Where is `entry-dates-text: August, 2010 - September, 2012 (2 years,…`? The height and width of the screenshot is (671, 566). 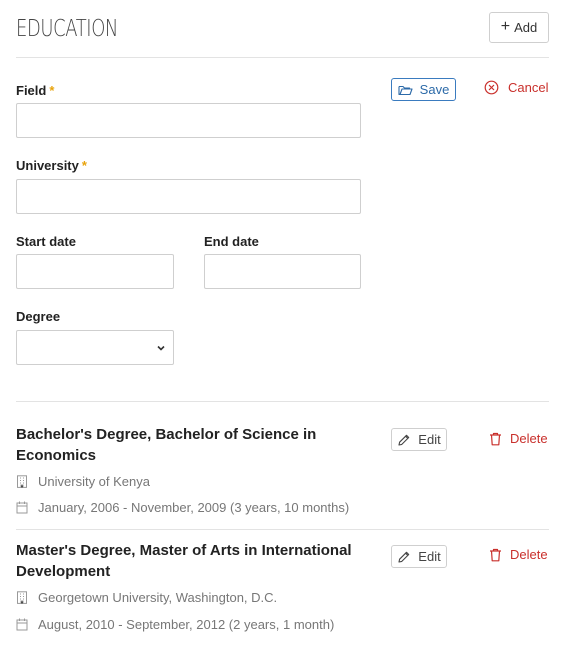
entry-dates-text: August, 2010 - September, 2012 (2 years,… is located at coordinates (186, 624).